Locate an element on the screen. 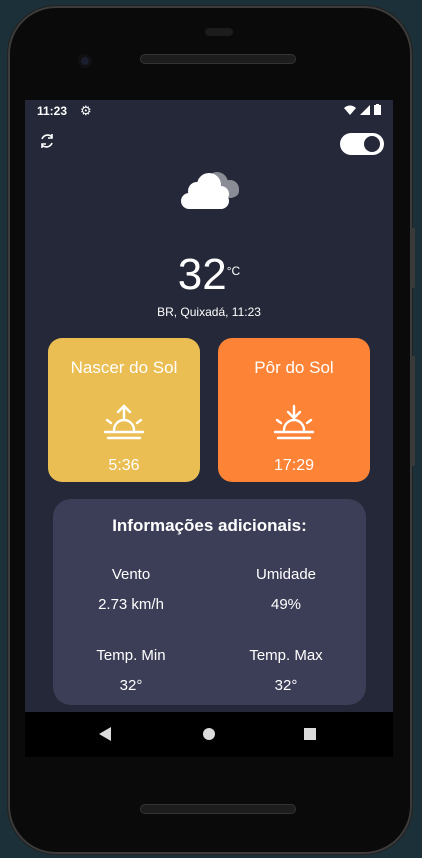  cloud-icon is located at coordinates (210, 190).